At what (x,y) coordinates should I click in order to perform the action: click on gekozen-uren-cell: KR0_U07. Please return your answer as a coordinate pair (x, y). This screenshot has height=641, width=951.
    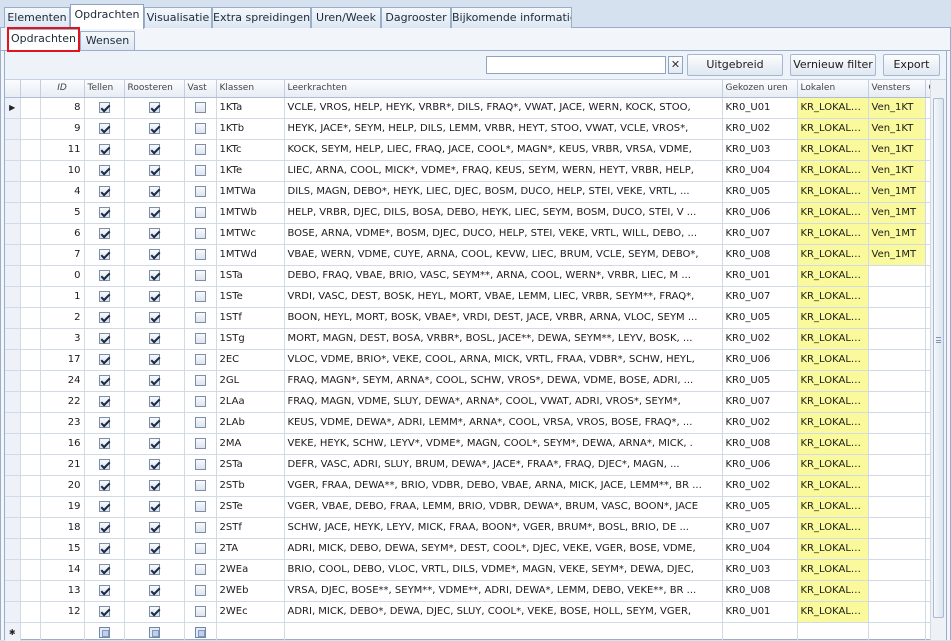
    Looking at the image, I should click on (760, 528).